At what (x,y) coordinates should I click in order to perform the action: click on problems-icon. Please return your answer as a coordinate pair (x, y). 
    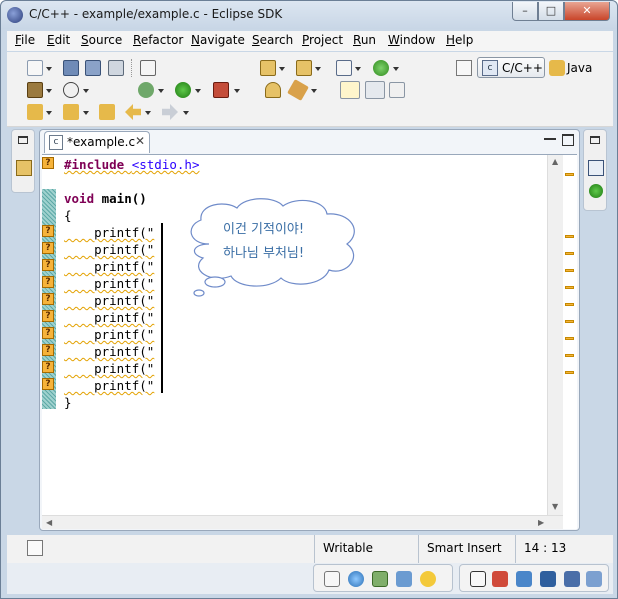
    Looking at the image, I should click on (356, 579).